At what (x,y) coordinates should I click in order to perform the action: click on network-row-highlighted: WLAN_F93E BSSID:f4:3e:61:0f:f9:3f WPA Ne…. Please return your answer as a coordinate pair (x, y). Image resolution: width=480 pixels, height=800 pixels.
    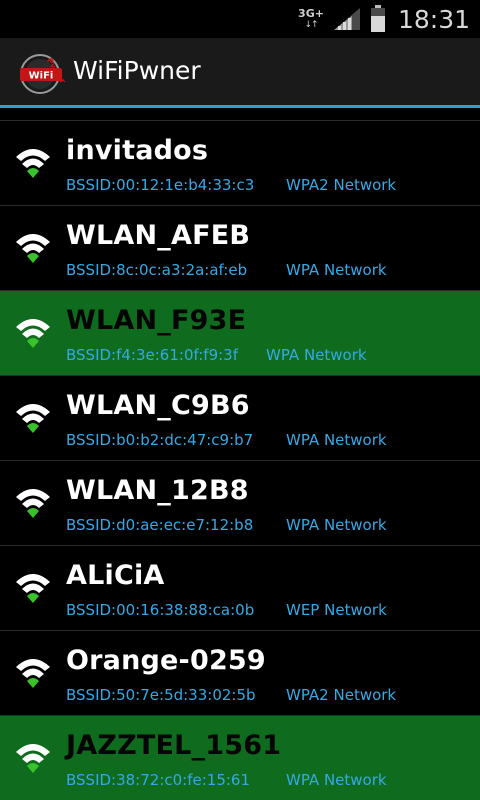
    Looking at the image, I should click on (240, 333).